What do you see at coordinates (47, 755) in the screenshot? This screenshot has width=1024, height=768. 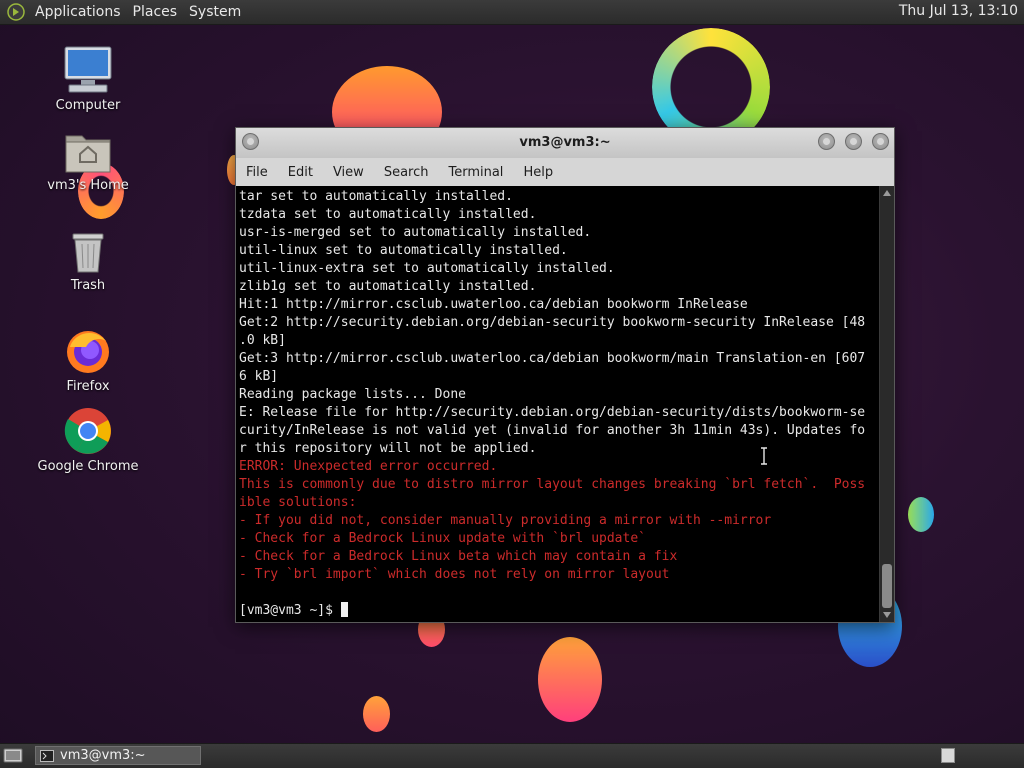 I see `terminal-icon` at bounding box center [47, 755].